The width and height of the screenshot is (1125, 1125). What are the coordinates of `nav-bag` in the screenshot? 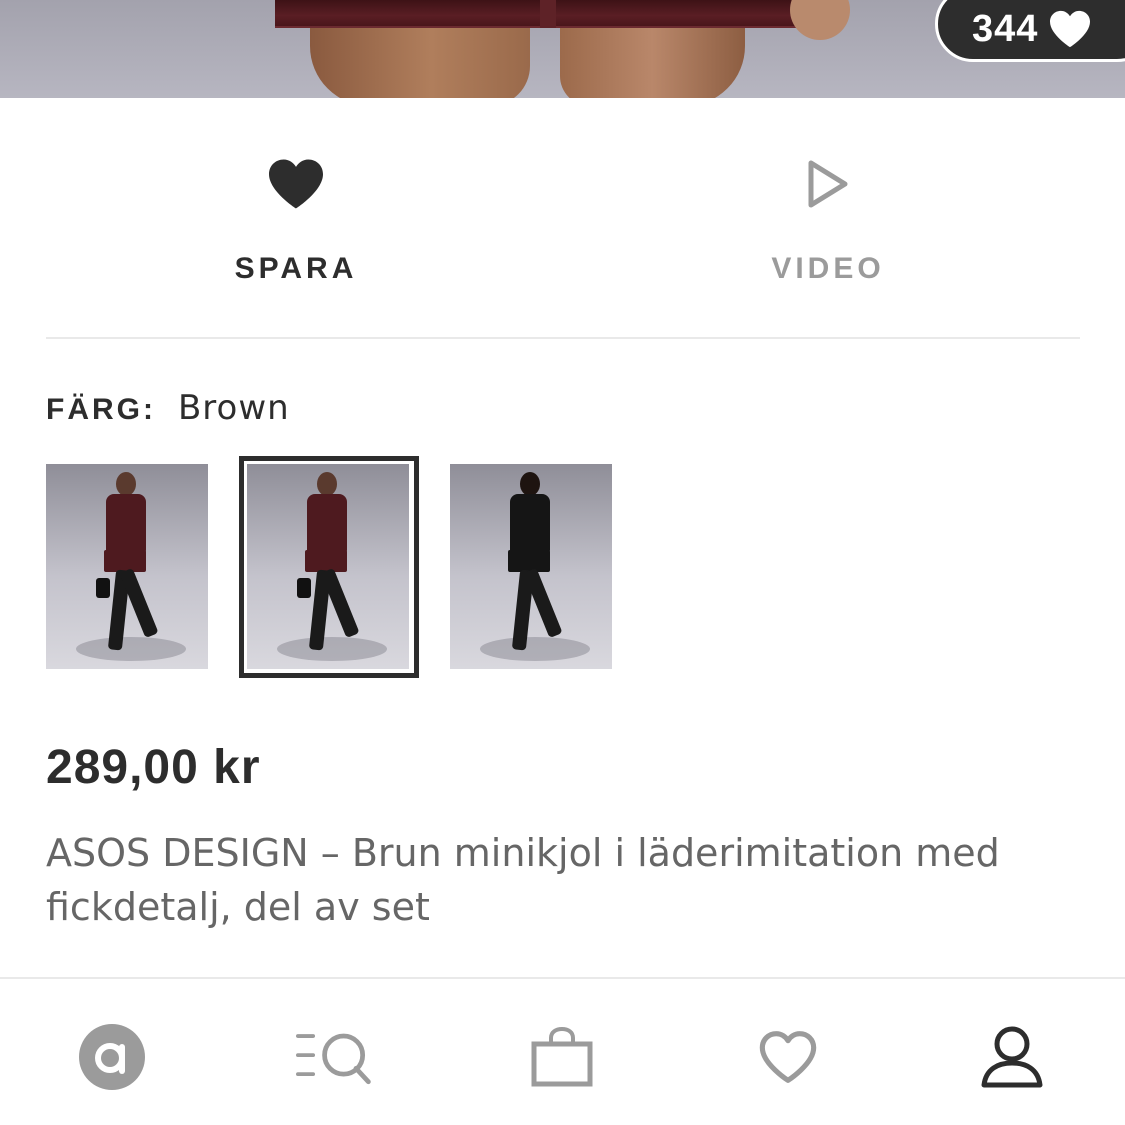 It's located at (562, 1057).